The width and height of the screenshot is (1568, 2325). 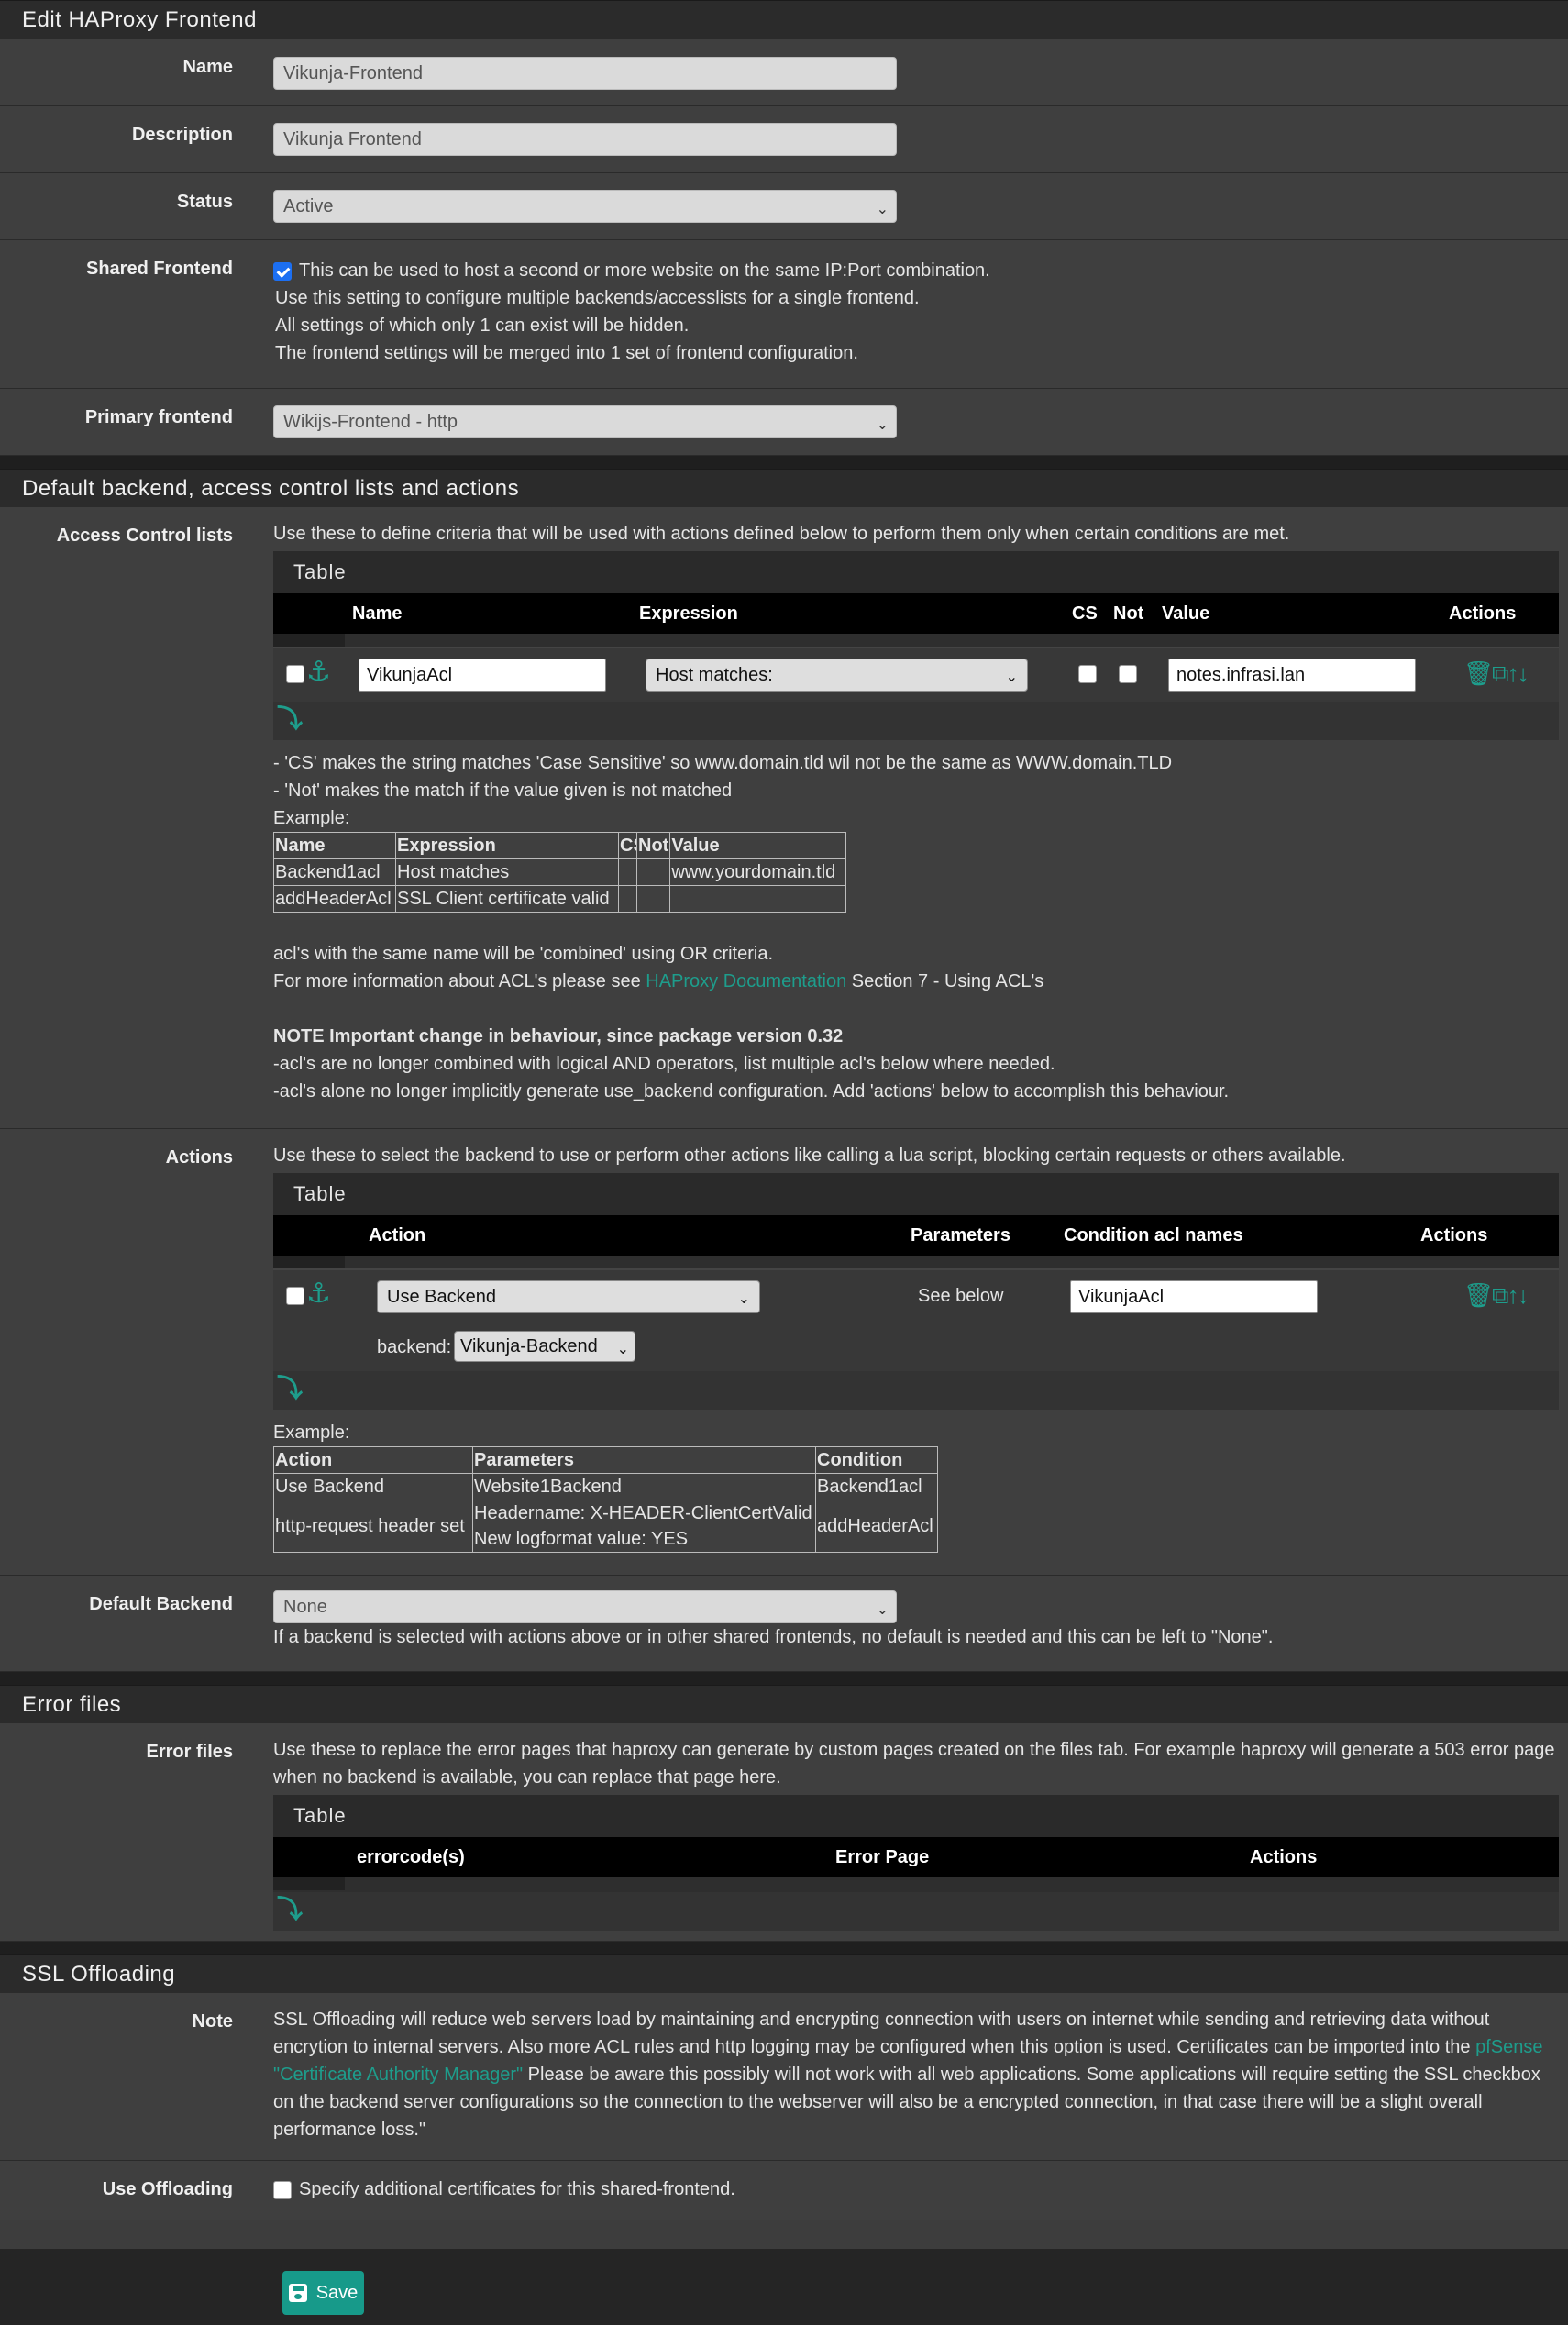 What do you see at coordinates (653, 845) in the screenshot?
I see `example-col-not: Not` at bounding box center [653, 845].